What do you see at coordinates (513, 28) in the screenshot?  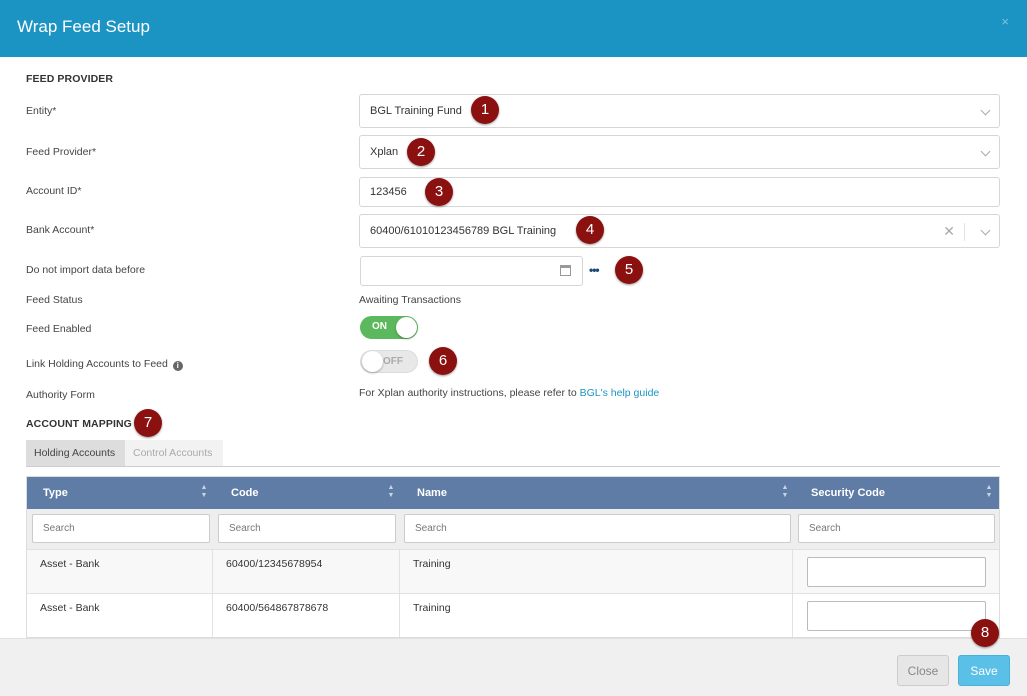 I see `dialog-header: Wrap Feed Setup ×` at bounding box center [513, 28].